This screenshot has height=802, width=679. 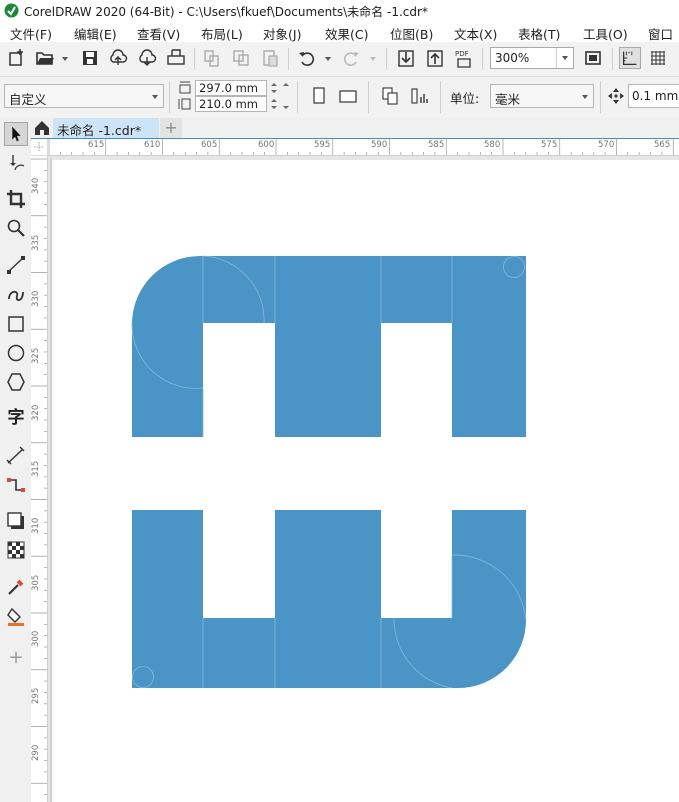 What do you see at coordinates (542, 96) in the screenshot?
I see `units-select: 毫米` at bounding box center [542, 96].